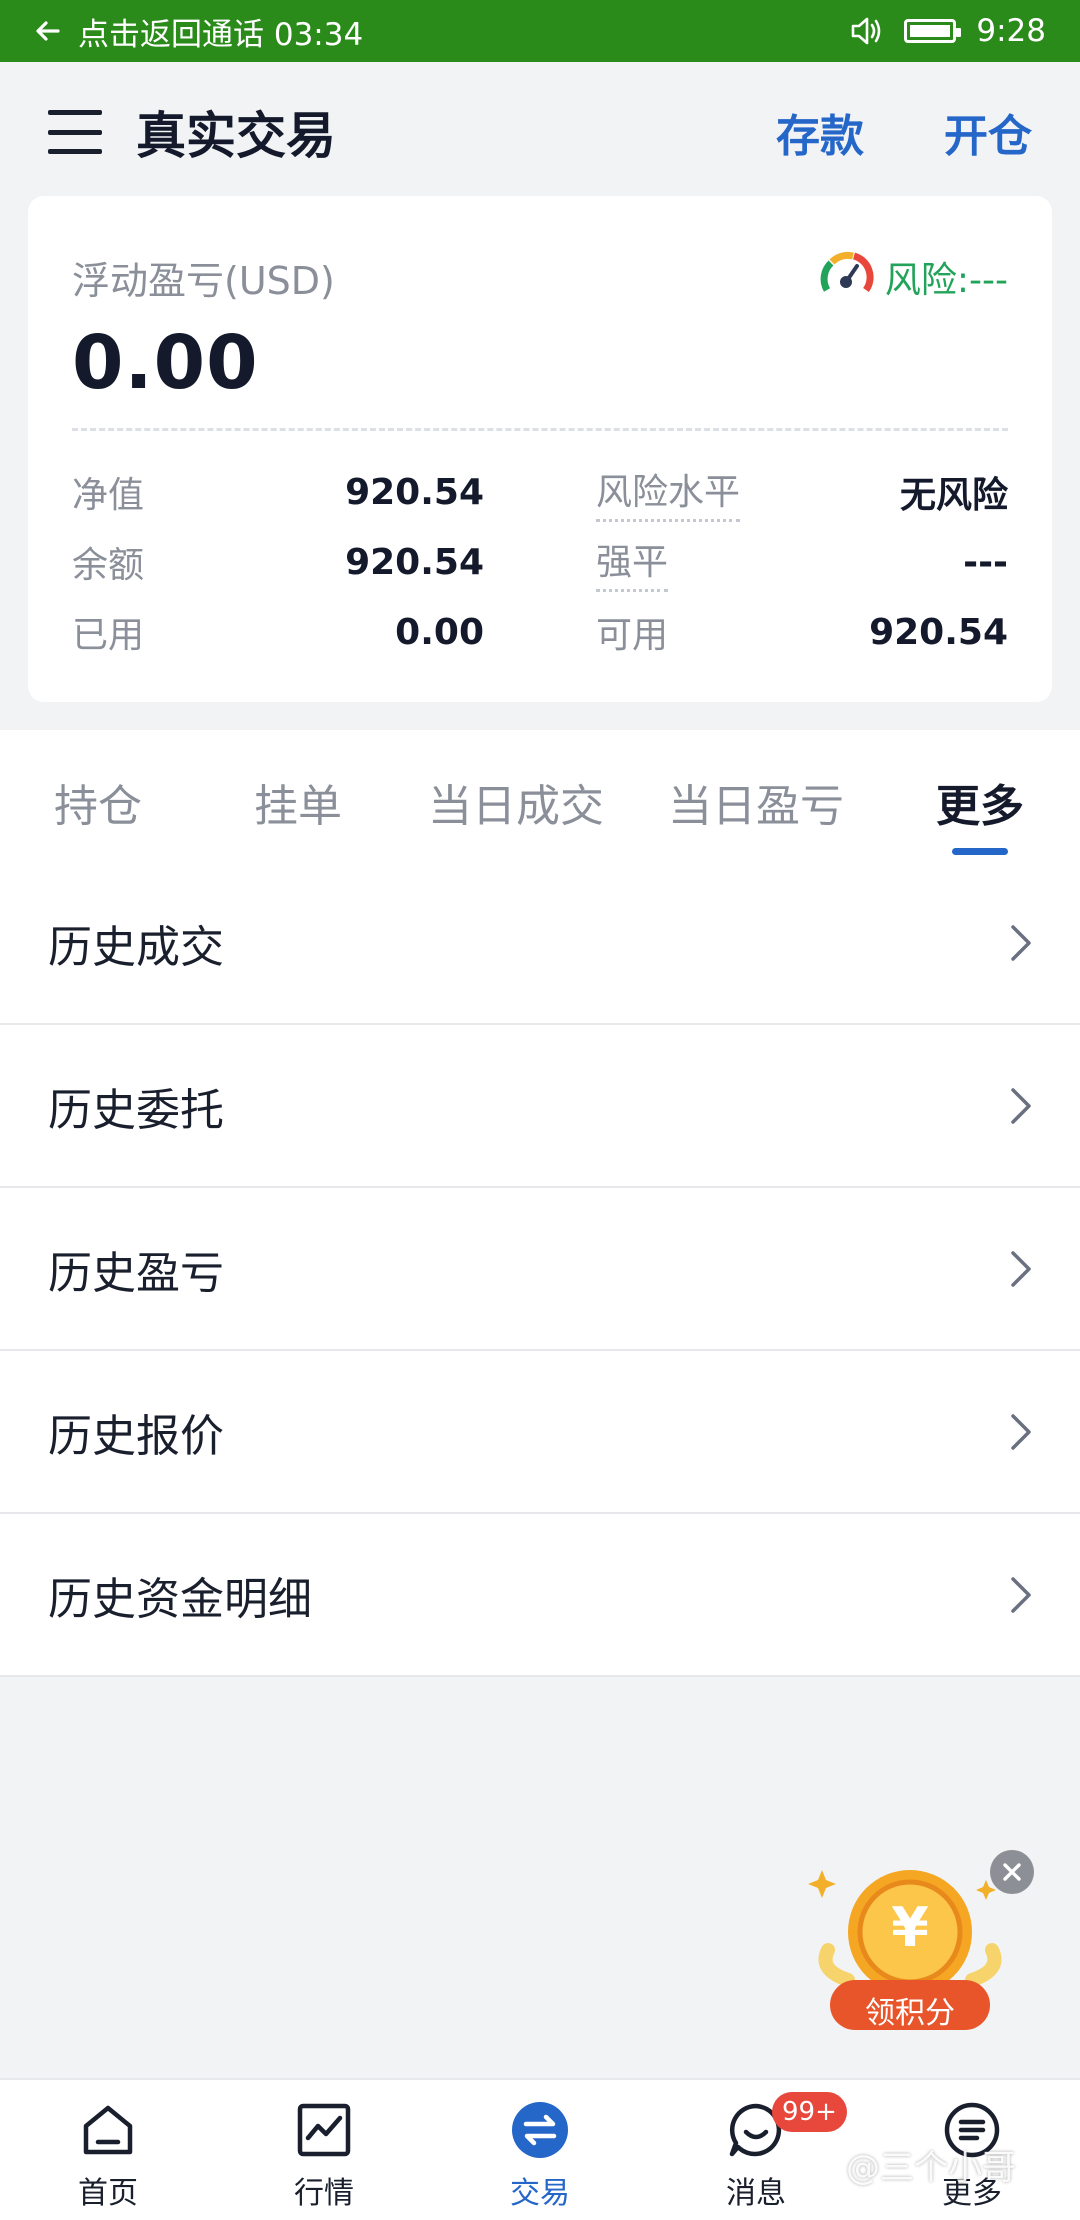 The height and width of the screenshot is (2220, 1080). What do you see at coordinates (98, 802) in the screenshot?
I see `tab-positions: 持仓` at bounding box center [98, 802].